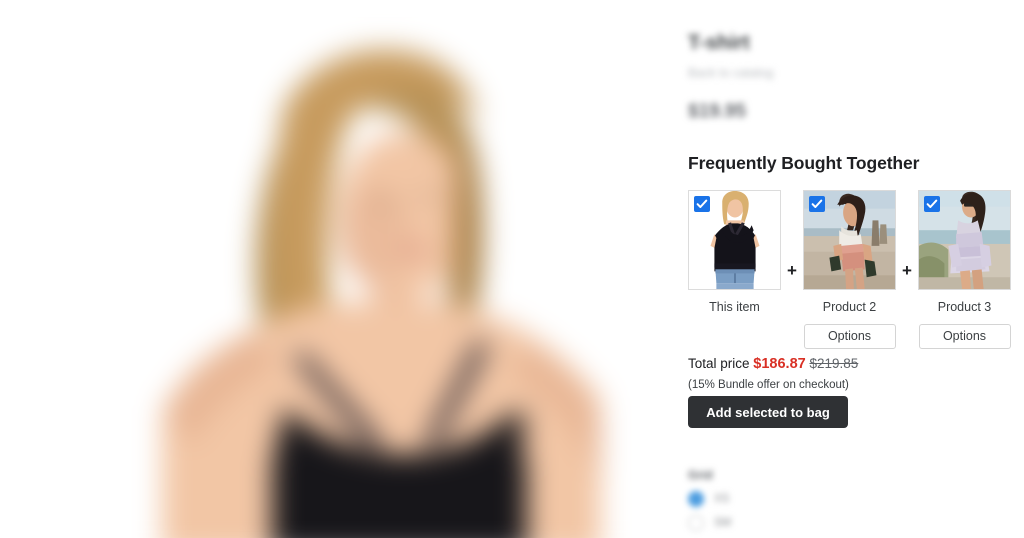 The image size is (1024, 538). I want to click on bundle-item-2: Product 2 Options, so click(849, 269).